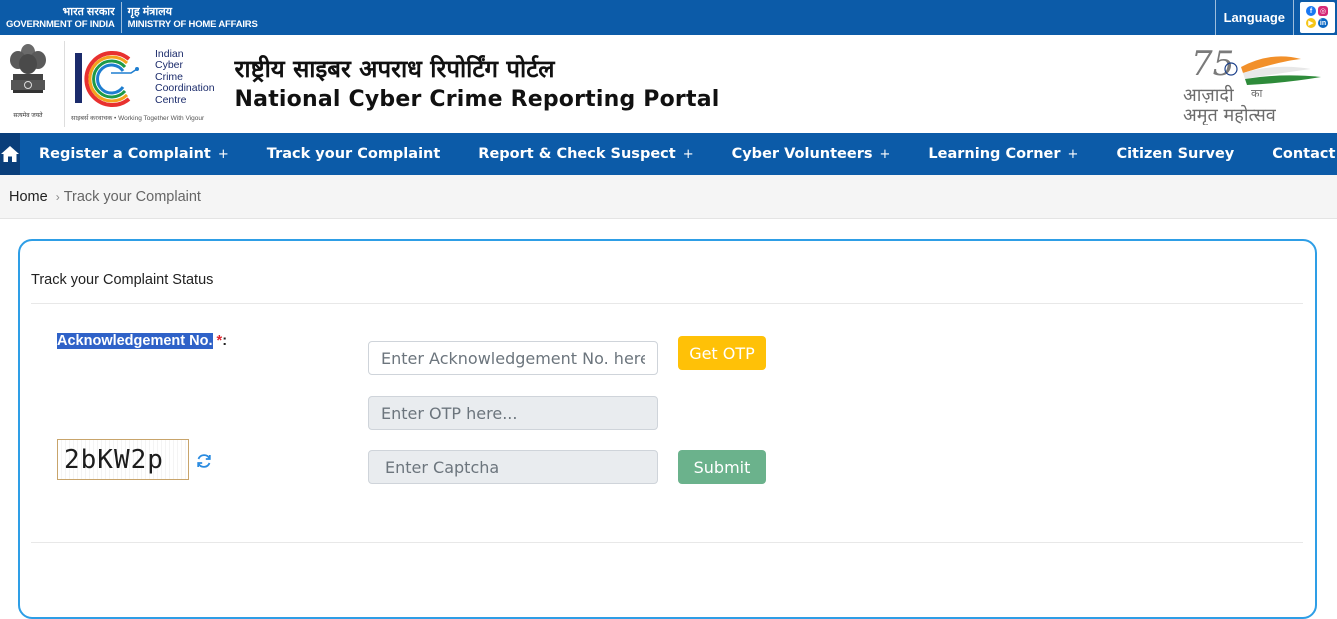 The height and width of the screenshot is (619, 1337). Describe the element at coordinates (1311, 11) in the screenshot. I see `facebook-icon: f` at that location.